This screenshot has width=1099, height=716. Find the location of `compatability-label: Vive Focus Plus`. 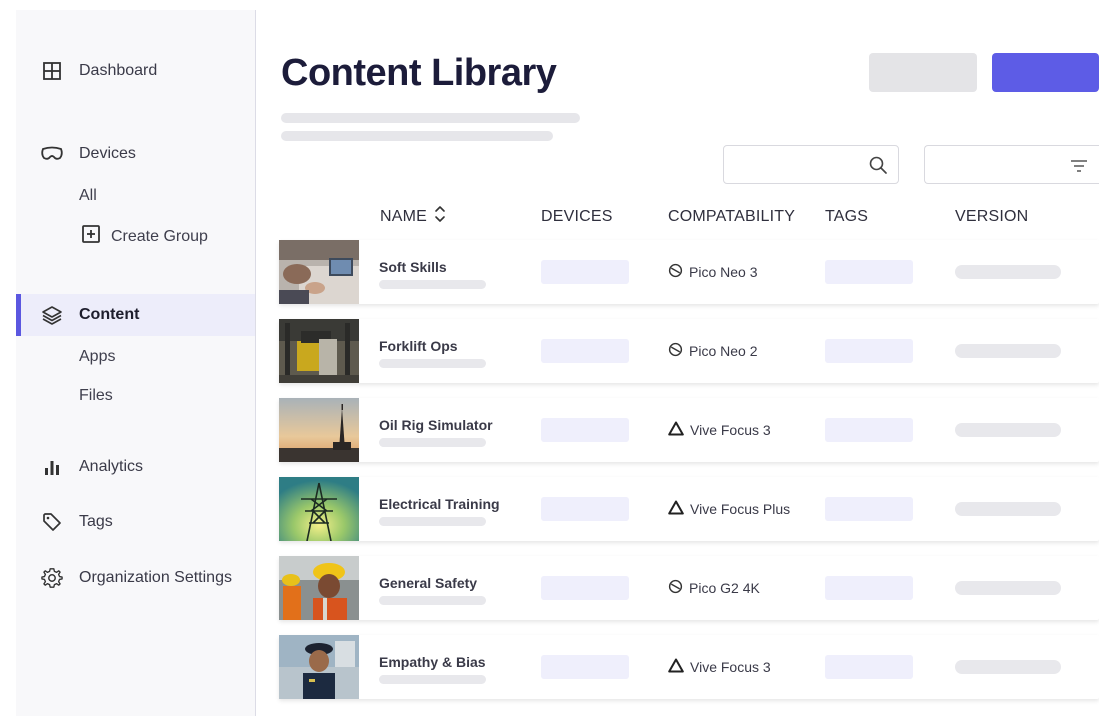

compatability-label: Vive Focus Plus is located at coordinates (740, 509).